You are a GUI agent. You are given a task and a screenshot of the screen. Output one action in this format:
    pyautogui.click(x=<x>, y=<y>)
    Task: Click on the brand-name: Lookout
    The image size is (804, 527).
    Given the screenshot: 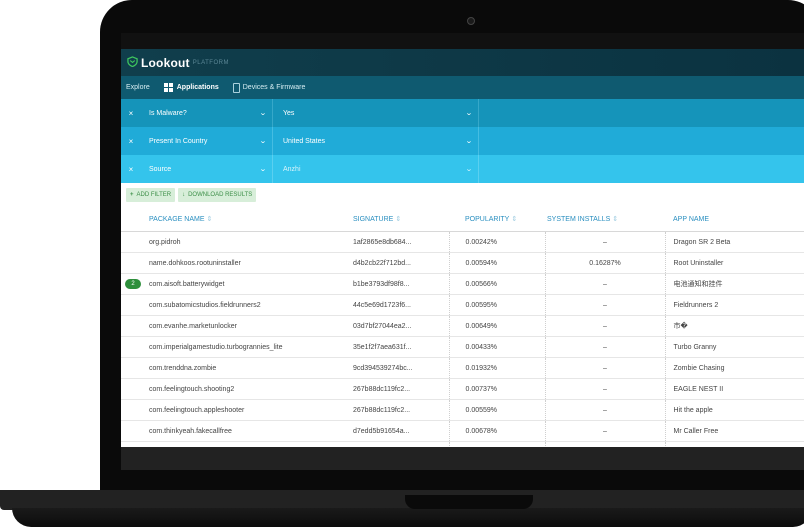 What is the action you would take?
    pyautogui.click(x=165, y=63)
    